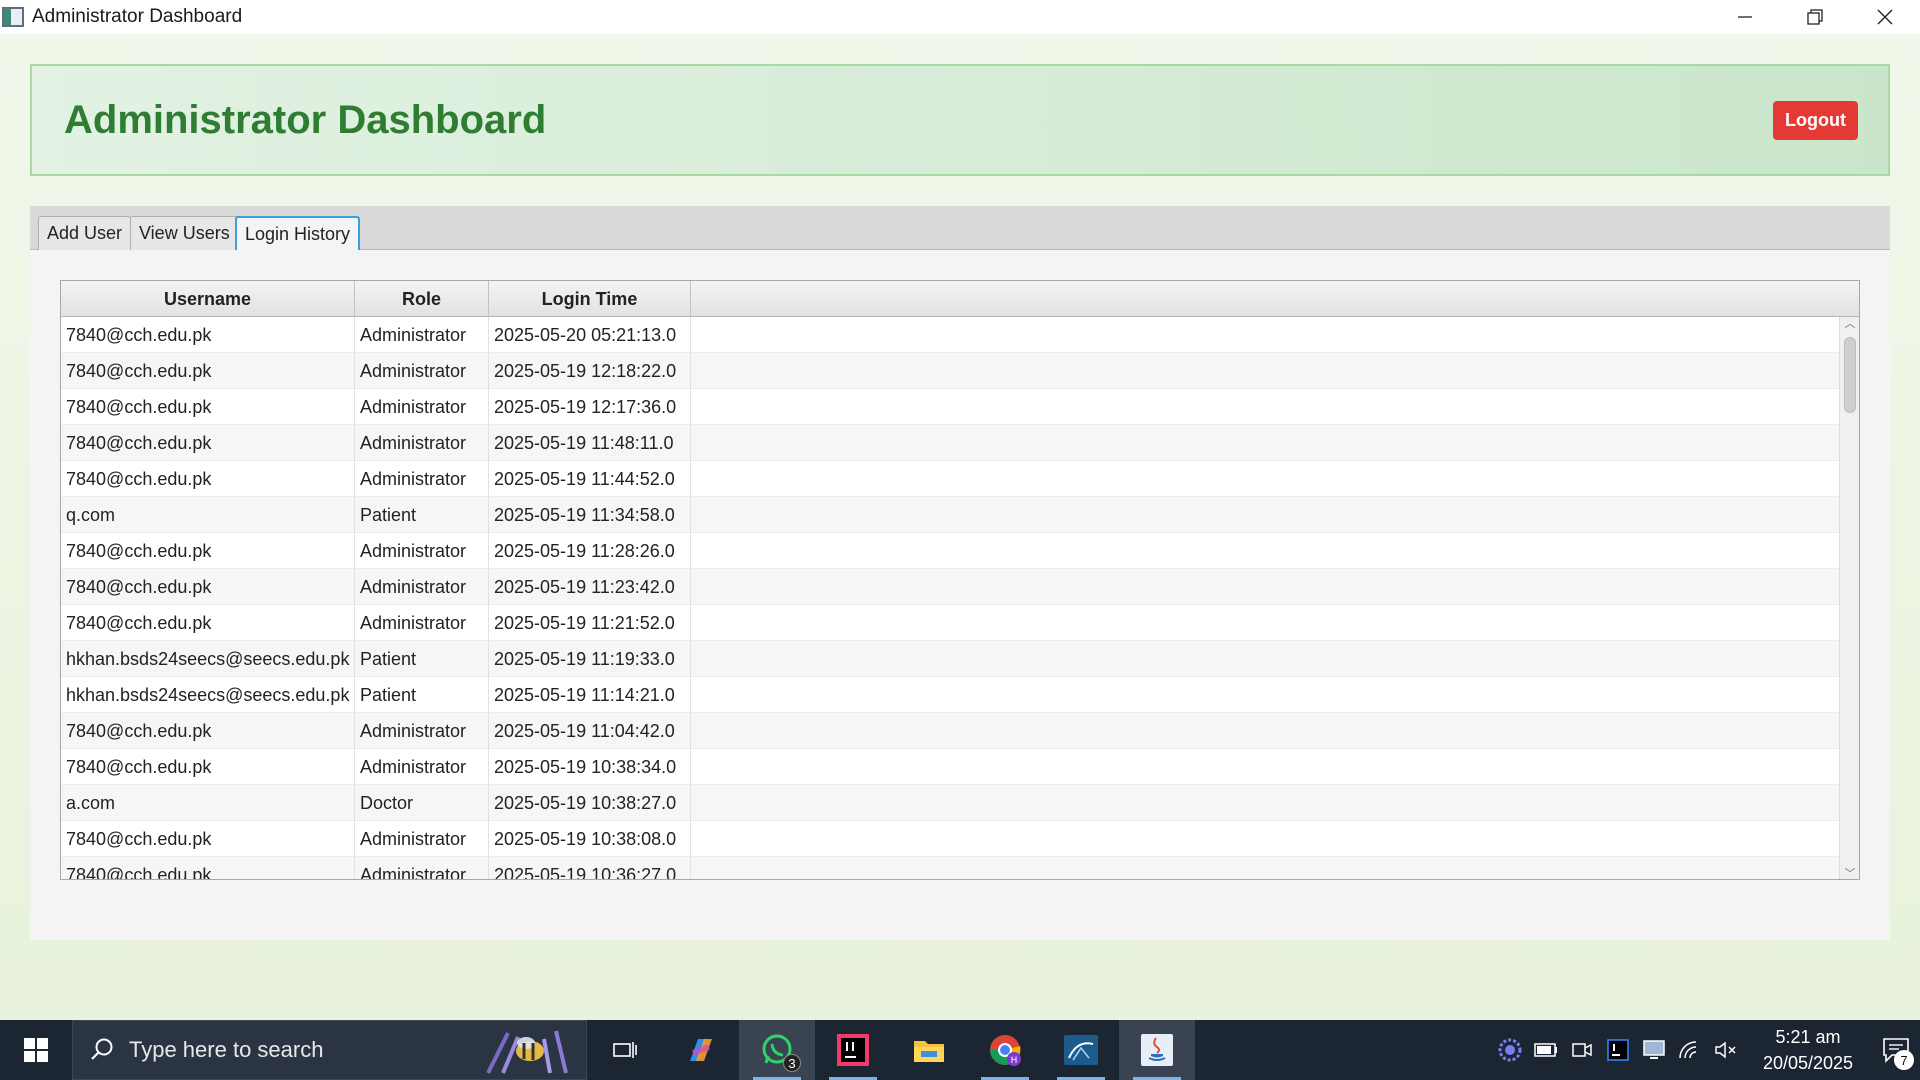 The height and width of the screenshot is (1080, 1920). What do you see at coordinates (1157, 1050) in the screenshot?
I see `taskbar-java-app` at bounding box center [1157, 1050].